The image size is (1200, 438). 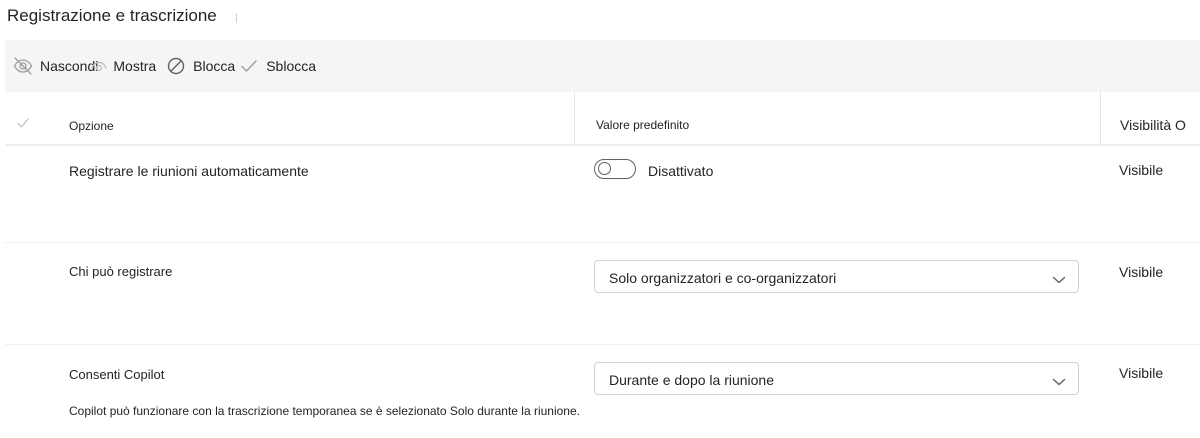 I want to click on action-toolbar: Nascondi Mostra Blocca Sblocca, so click(x=602, y=66).